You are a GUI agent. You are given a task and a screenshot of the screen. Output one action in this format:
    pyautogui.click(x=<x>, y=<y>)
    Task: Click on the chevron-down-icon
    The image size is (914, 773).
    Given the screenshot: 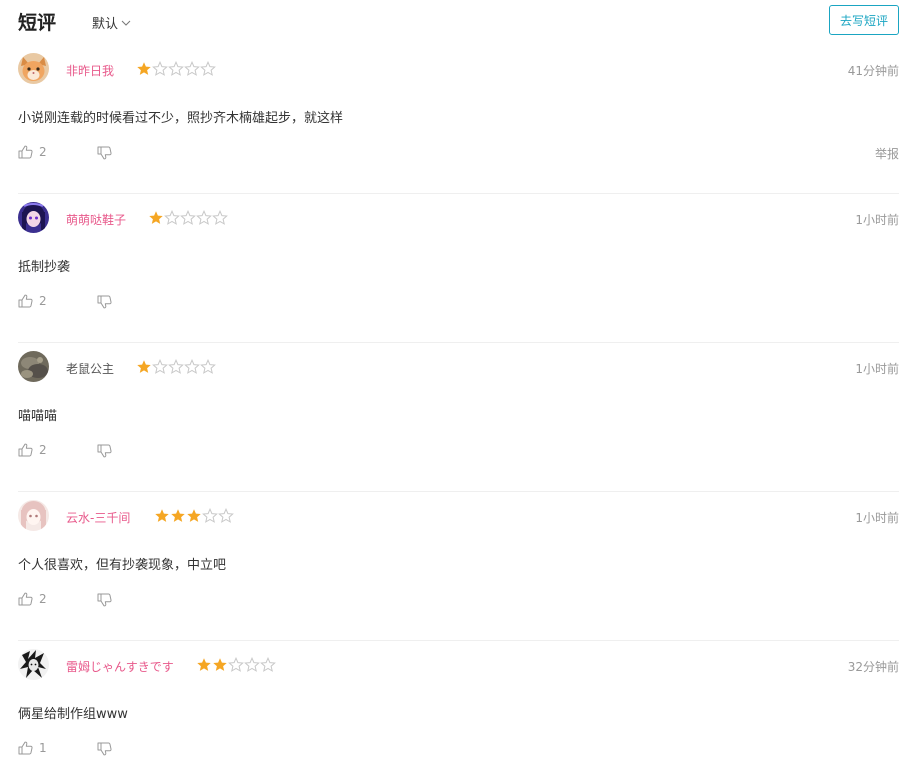 What is the action you would take?
    pyautogui.click(x=126, y=23)
    